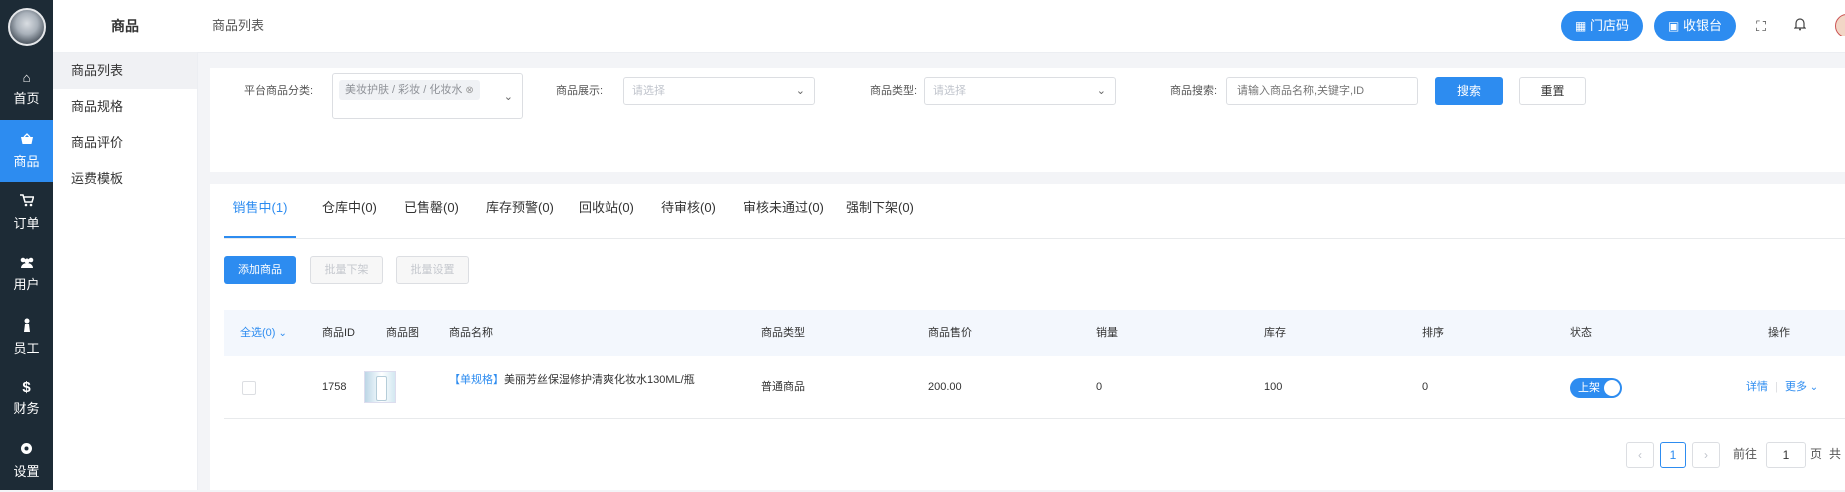  Describe the element at coordinates (125, 179) in the screenshot. I see `submenu-item-shipping-template: 运费模板` at that location.